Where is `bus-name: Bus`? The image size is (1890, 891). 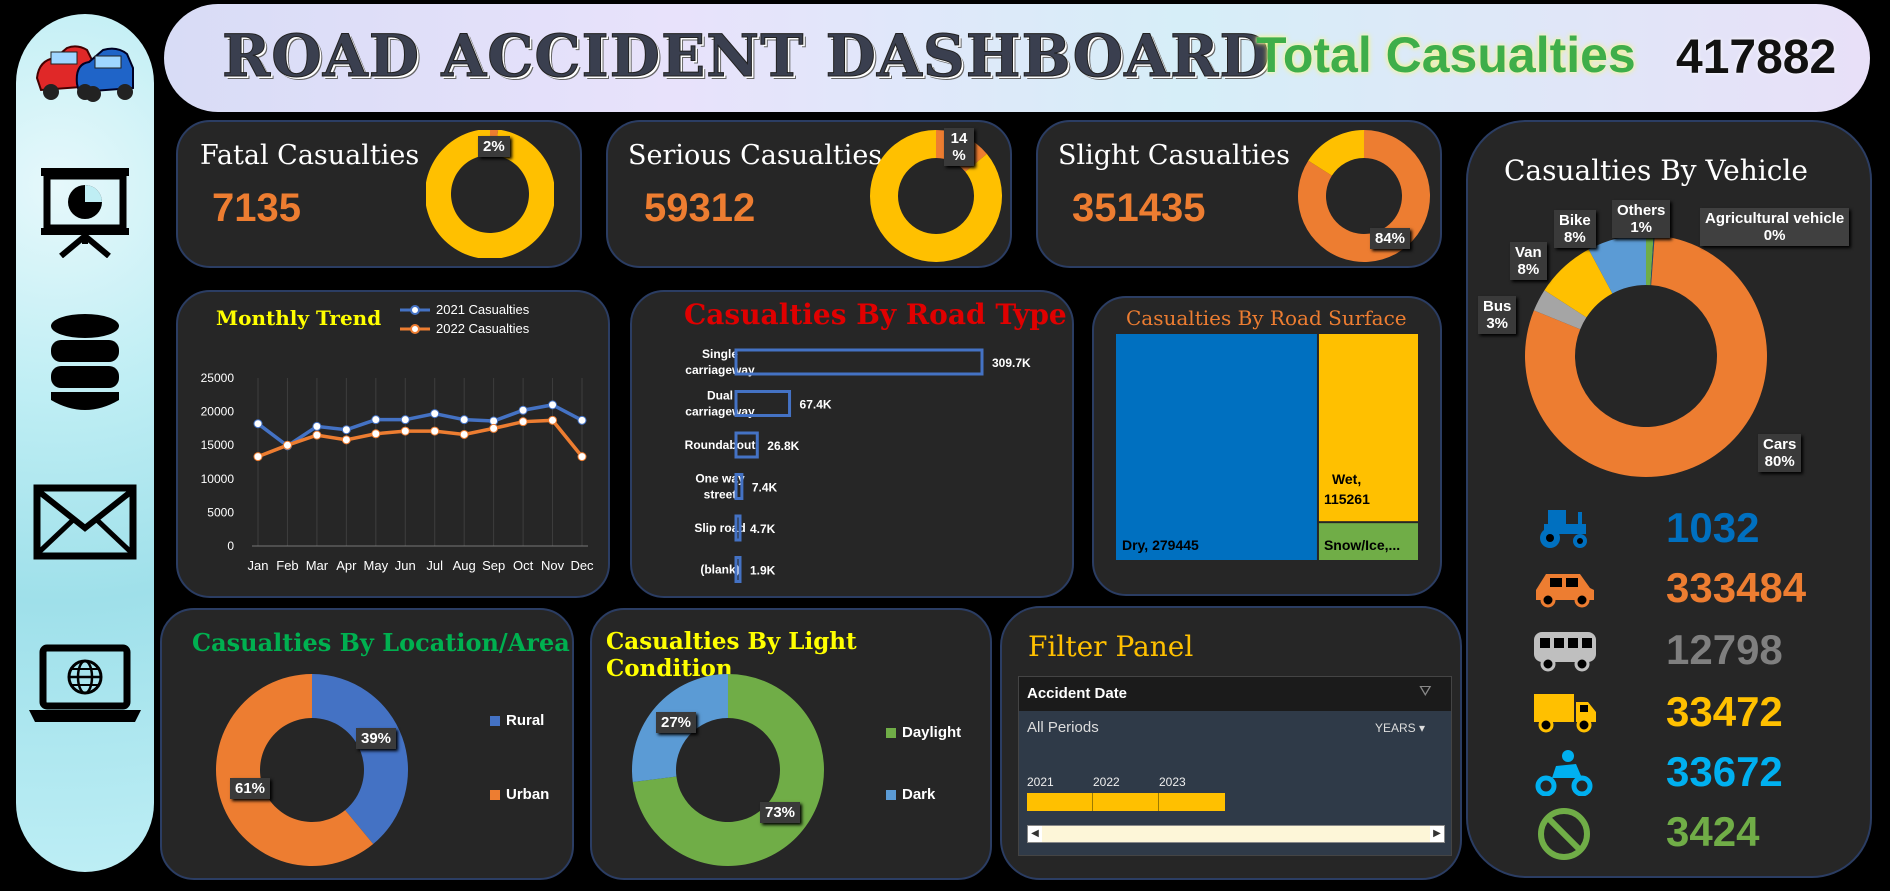 bus-name: Bus is located at coordinates (1497, 306).